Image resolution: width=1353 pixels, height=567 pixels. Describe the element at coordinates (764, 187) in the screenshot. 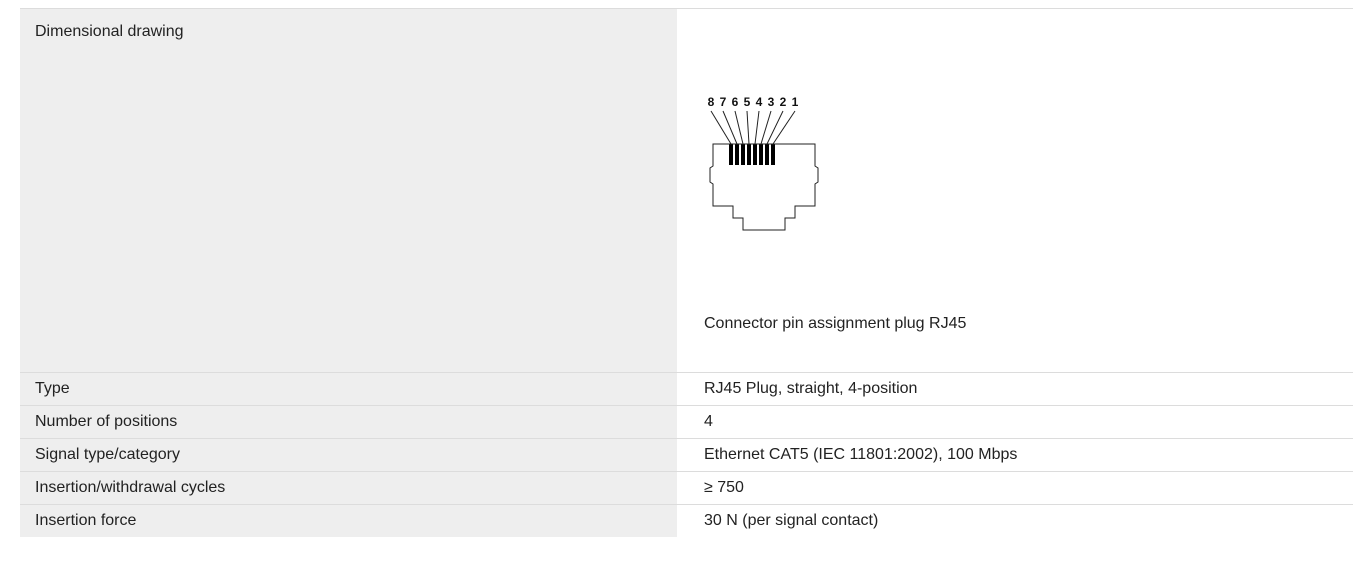

I see `plug-outline` at that location.